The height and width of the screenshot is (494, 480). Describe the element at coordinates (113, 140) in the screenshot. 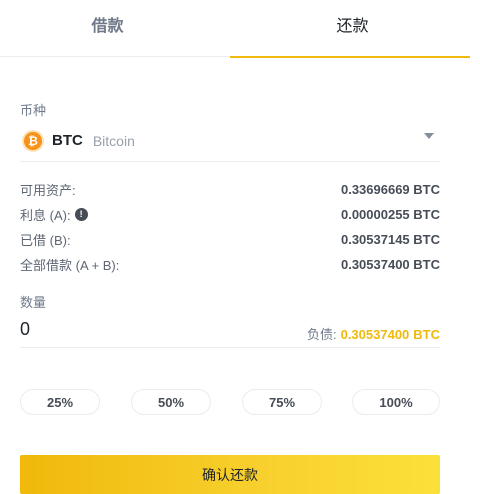

I see `coin-name: Bitcoin` at that location.